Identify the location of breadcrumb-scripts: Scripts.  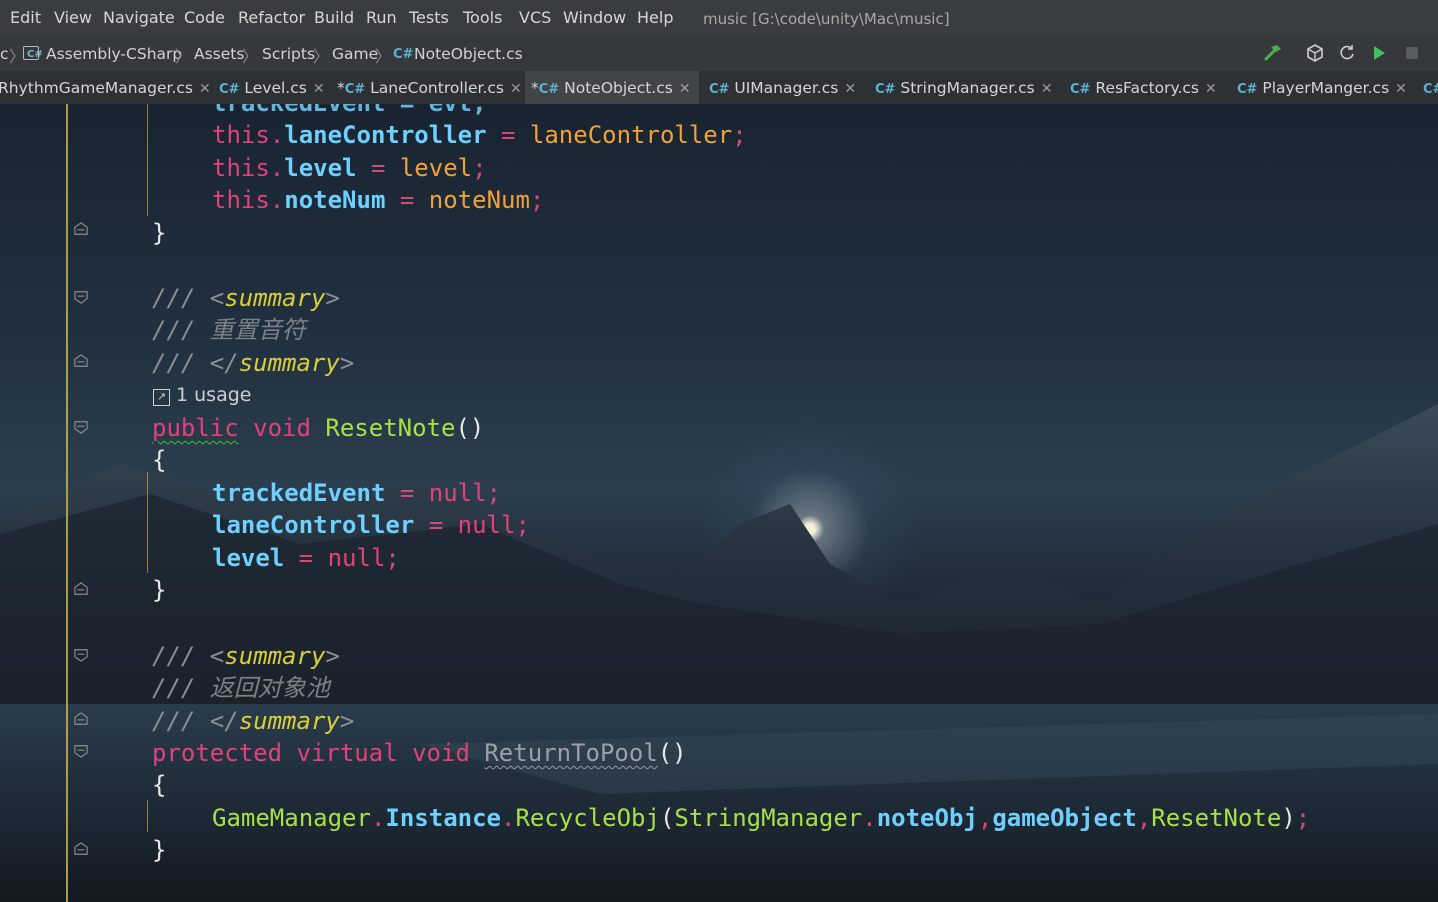
(288, 54).